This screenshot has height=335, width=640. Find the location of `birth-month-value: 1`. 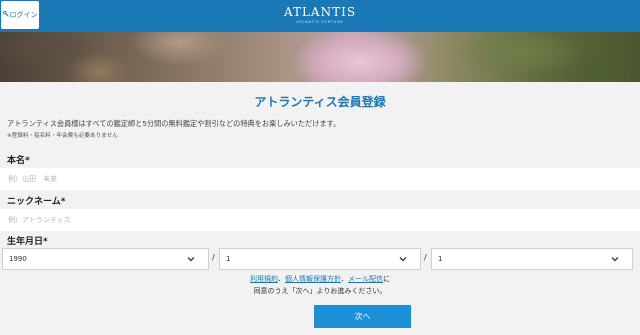

birth-month-value: 1 is located at coordinates (228, 259).